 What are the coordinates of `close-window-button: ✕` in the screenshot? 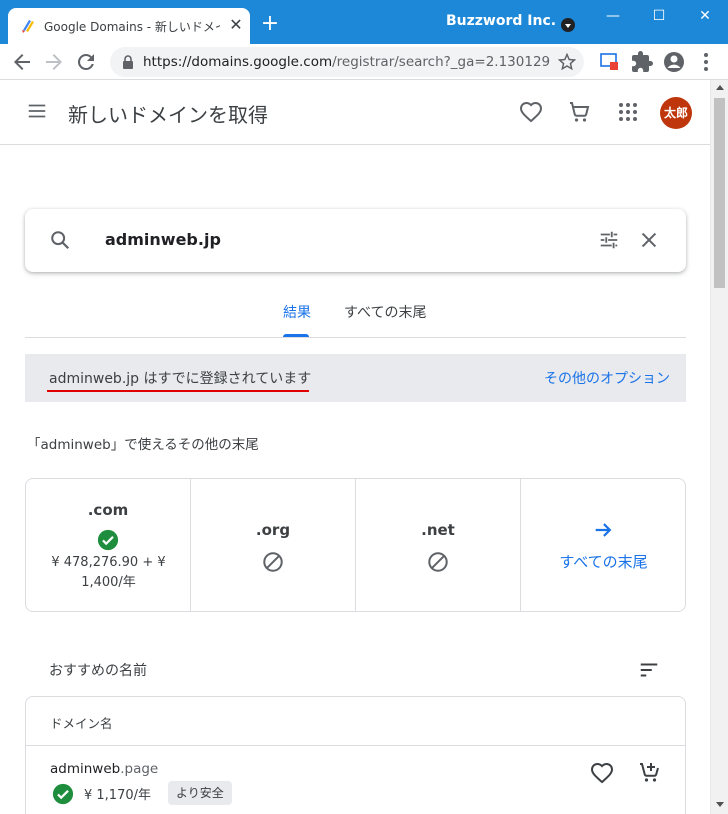 It's located at (705, 16).